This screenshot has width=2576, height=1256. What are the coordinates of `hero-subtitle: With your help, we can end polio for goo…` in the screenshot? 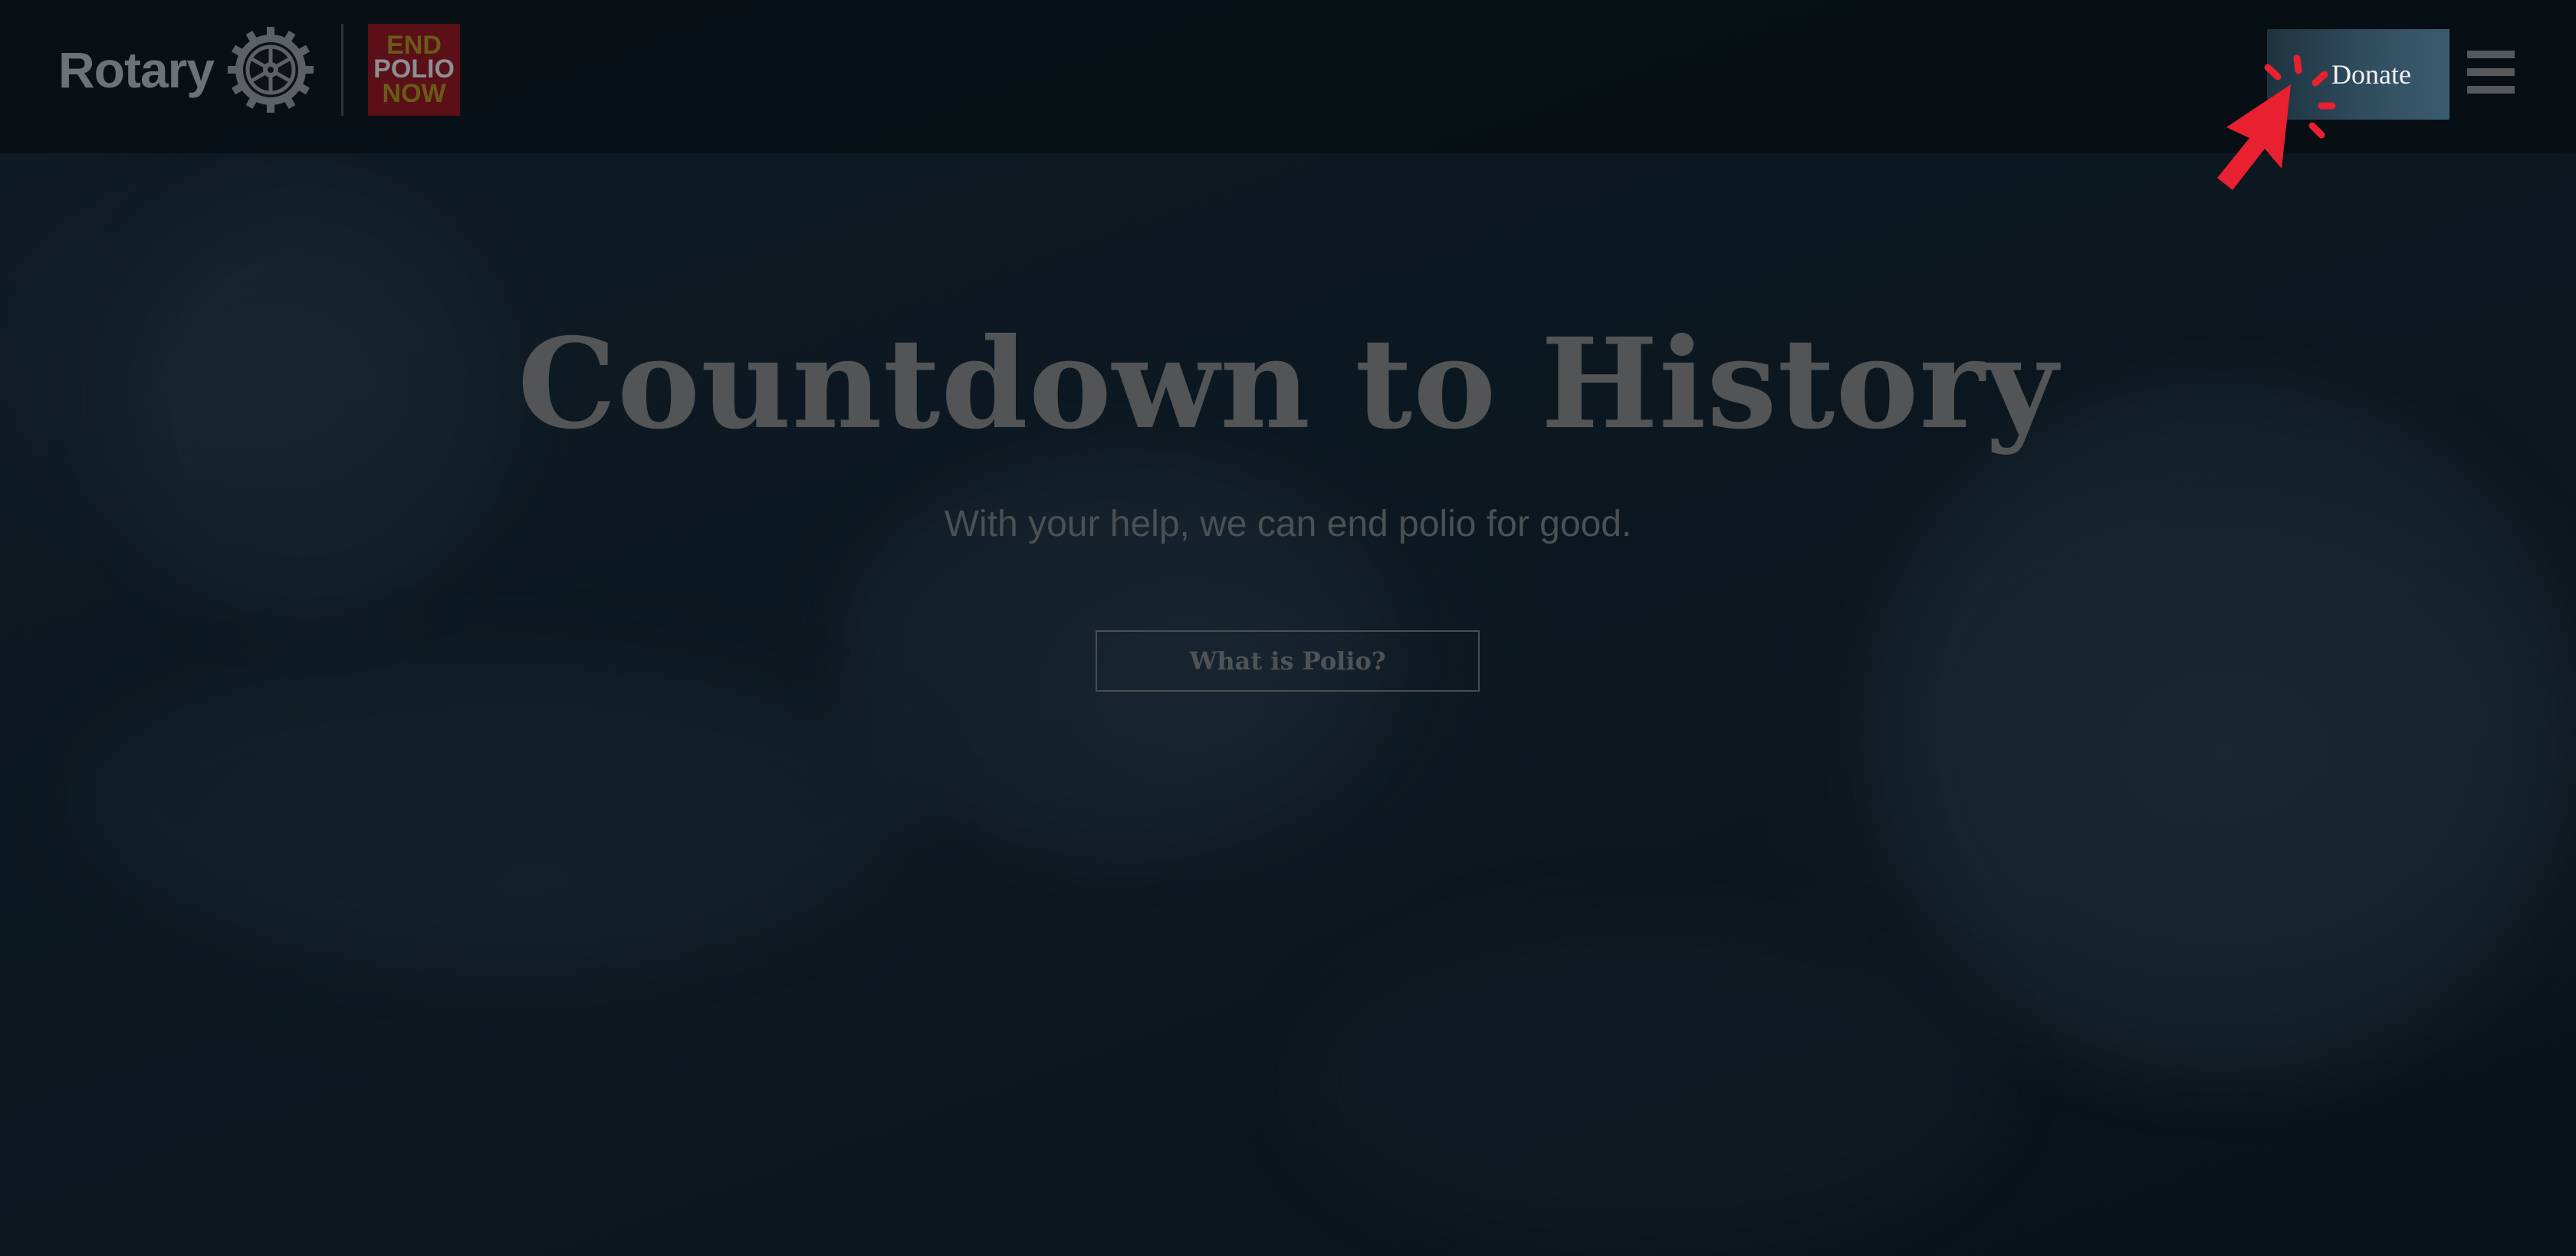 It's located at (1288, 524).